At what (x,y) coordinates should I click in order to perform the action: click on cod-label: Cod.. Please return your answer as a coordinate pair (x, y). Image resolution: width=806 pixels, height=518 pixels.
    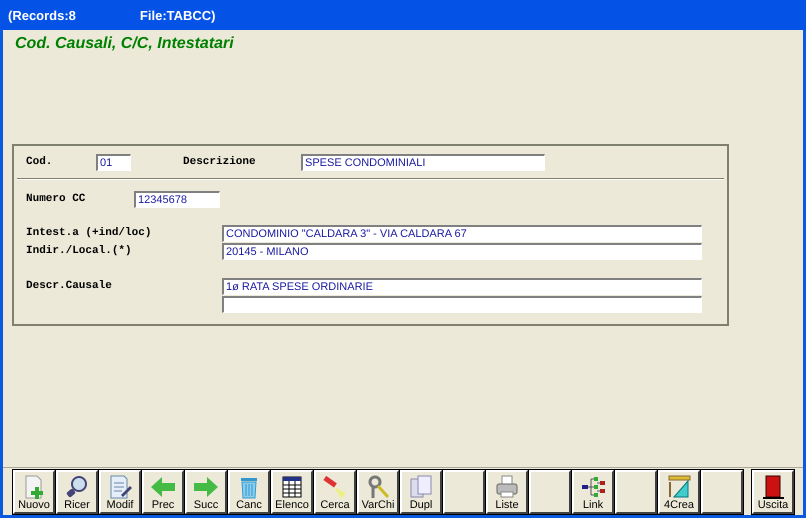
    Looking at the image, I should click on (40, 162).